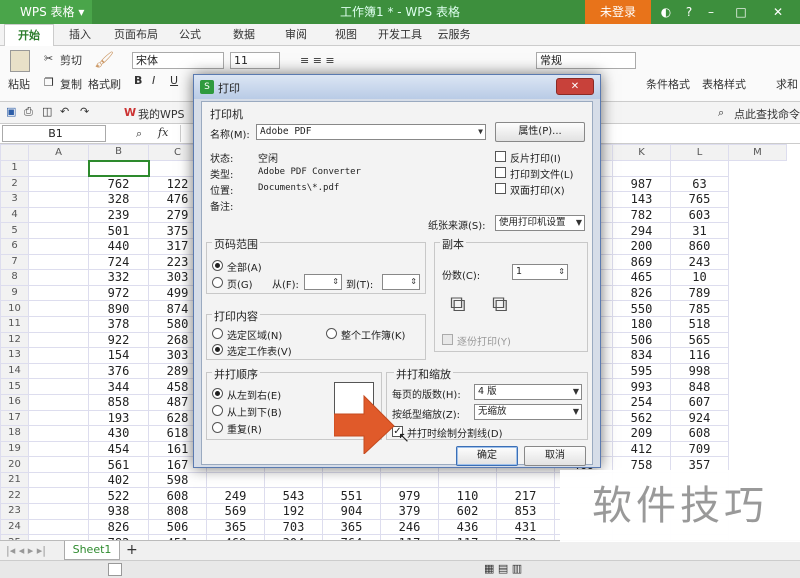  Describe the element at coordinates (118, 246) in the screenshot. I see `cell: 440` at that location.